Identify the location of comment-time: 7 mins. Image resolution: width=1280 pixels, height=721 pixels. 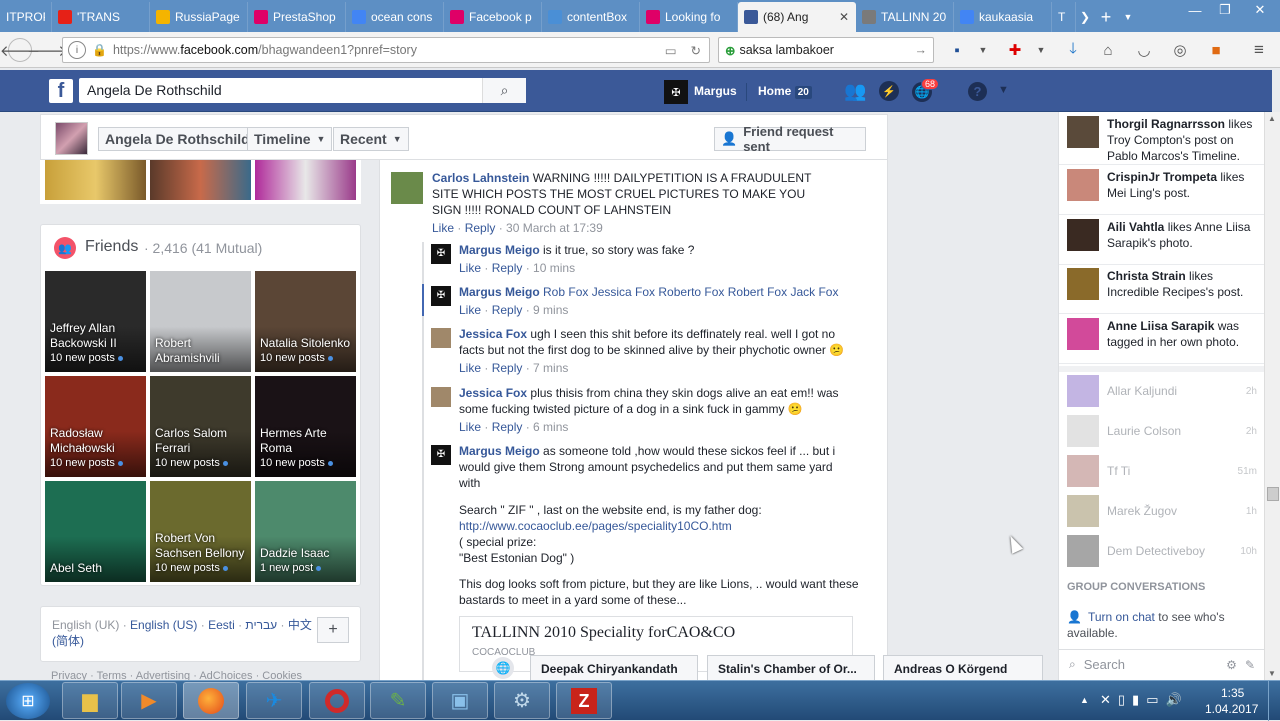
(550, 368).